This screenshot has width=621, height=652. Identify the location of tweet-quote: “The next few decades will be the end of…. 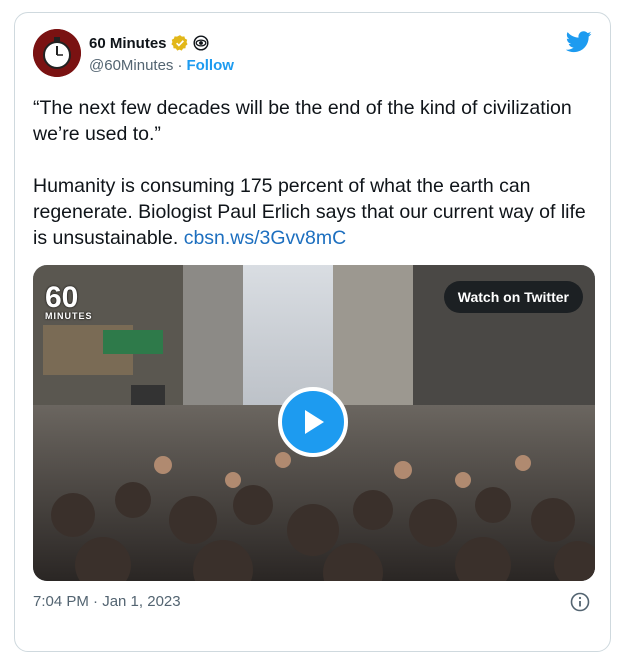
(302, 121).